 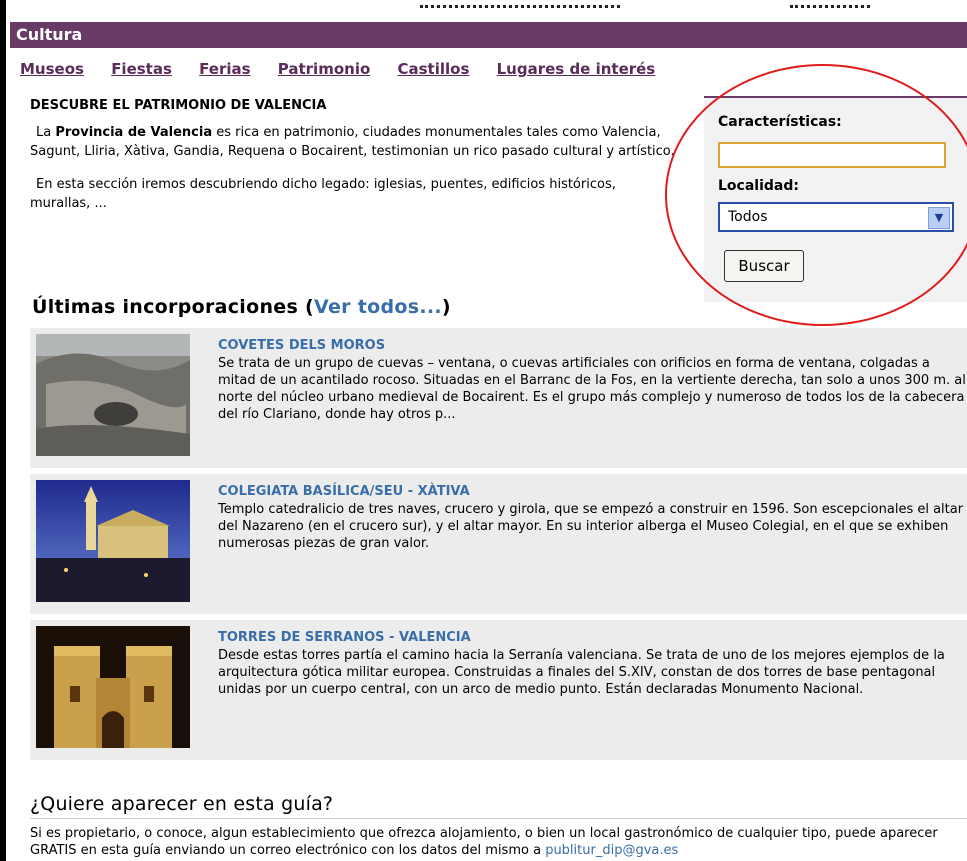 What do you see at coordinates (488, 35) in the screenshot?
I see `section-header: Cultura` at bounding box center [488, 35].